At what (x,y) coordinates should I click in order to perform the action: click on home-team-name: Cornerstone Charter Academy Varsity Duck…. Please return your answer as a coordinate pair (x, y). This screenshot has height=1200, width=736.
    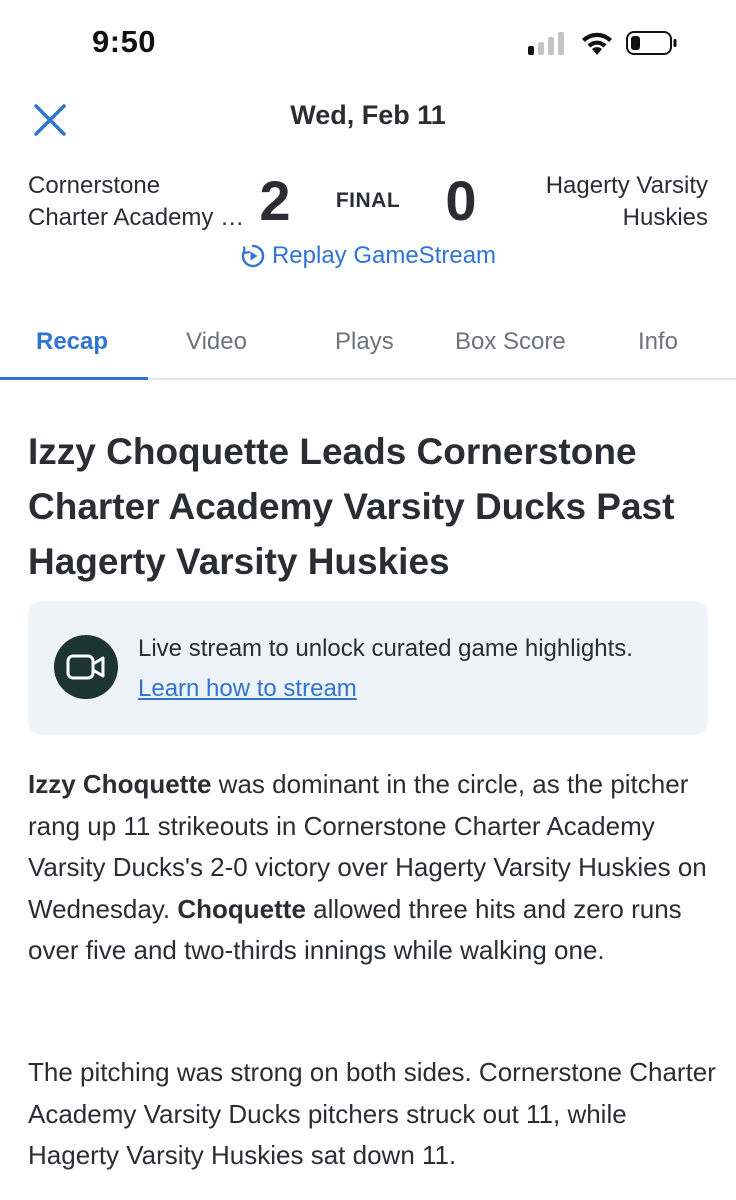
    Looking at the image, I should click on (138, 202).